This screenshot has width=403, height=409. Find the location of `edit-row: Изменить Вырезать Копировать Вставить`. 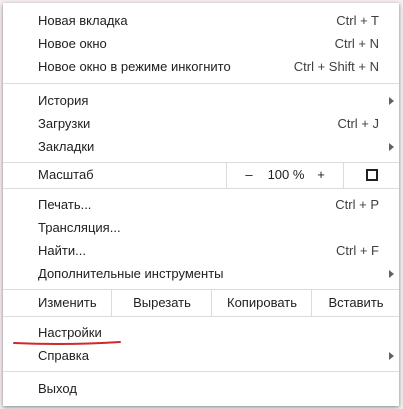

edit-row: Изменить Вырезать Копировать Вставить is located at coordinates (201, 303).